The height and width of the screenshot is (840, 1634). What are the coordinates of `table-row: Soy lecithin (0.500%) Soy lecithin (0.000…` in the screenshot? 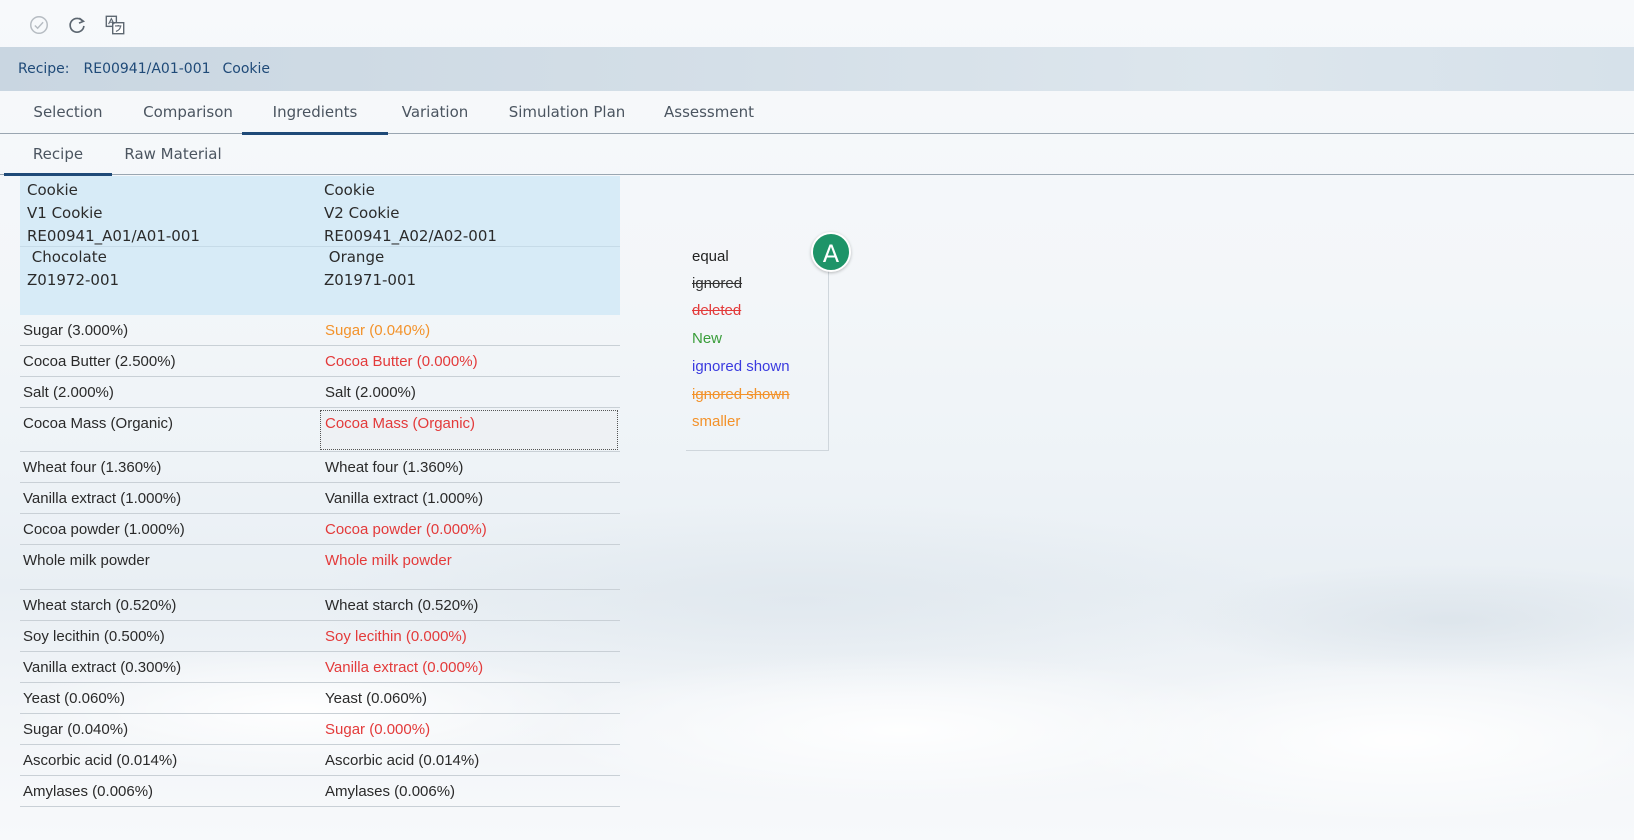 It's located at (320, 636).